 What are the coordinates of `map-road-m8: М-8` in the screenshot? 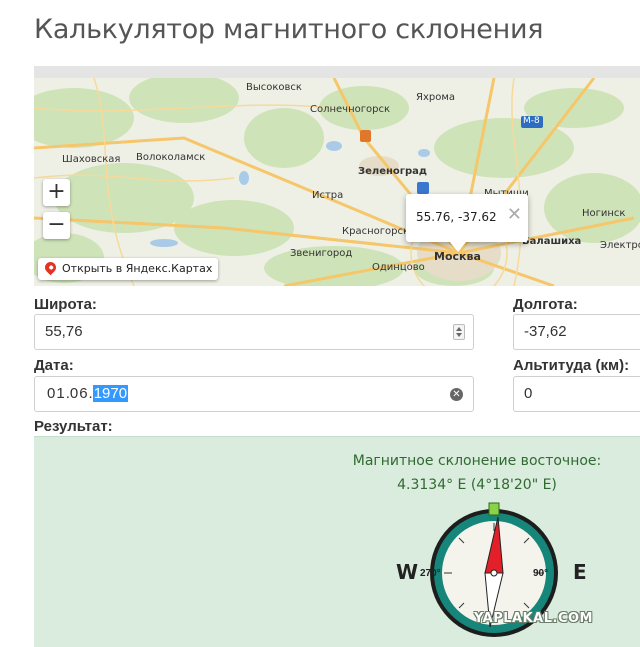 It's located at (531, 121).